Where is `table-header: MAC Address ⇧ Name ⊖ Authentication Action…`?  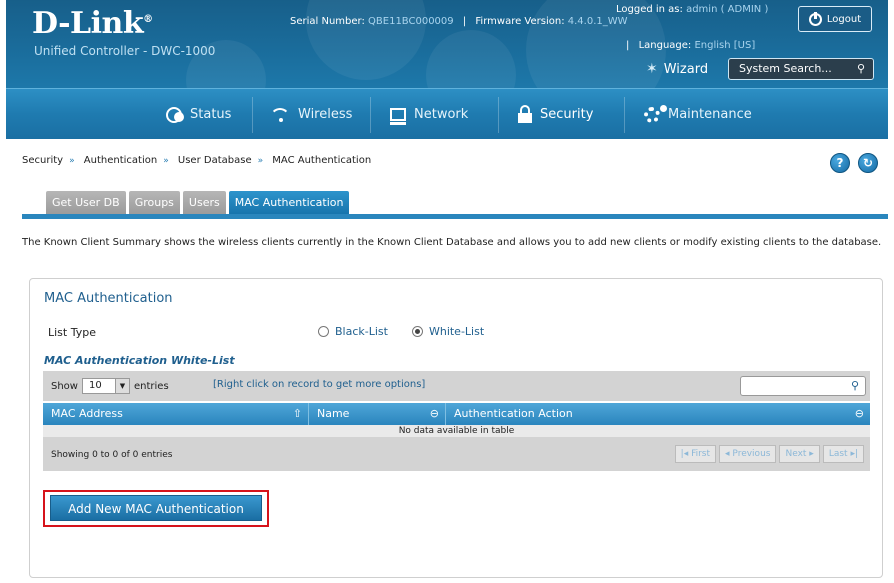 table-header: MAC Address ⇧ Name ⊖ Authentication Action… is located at coordinates (456, 414).